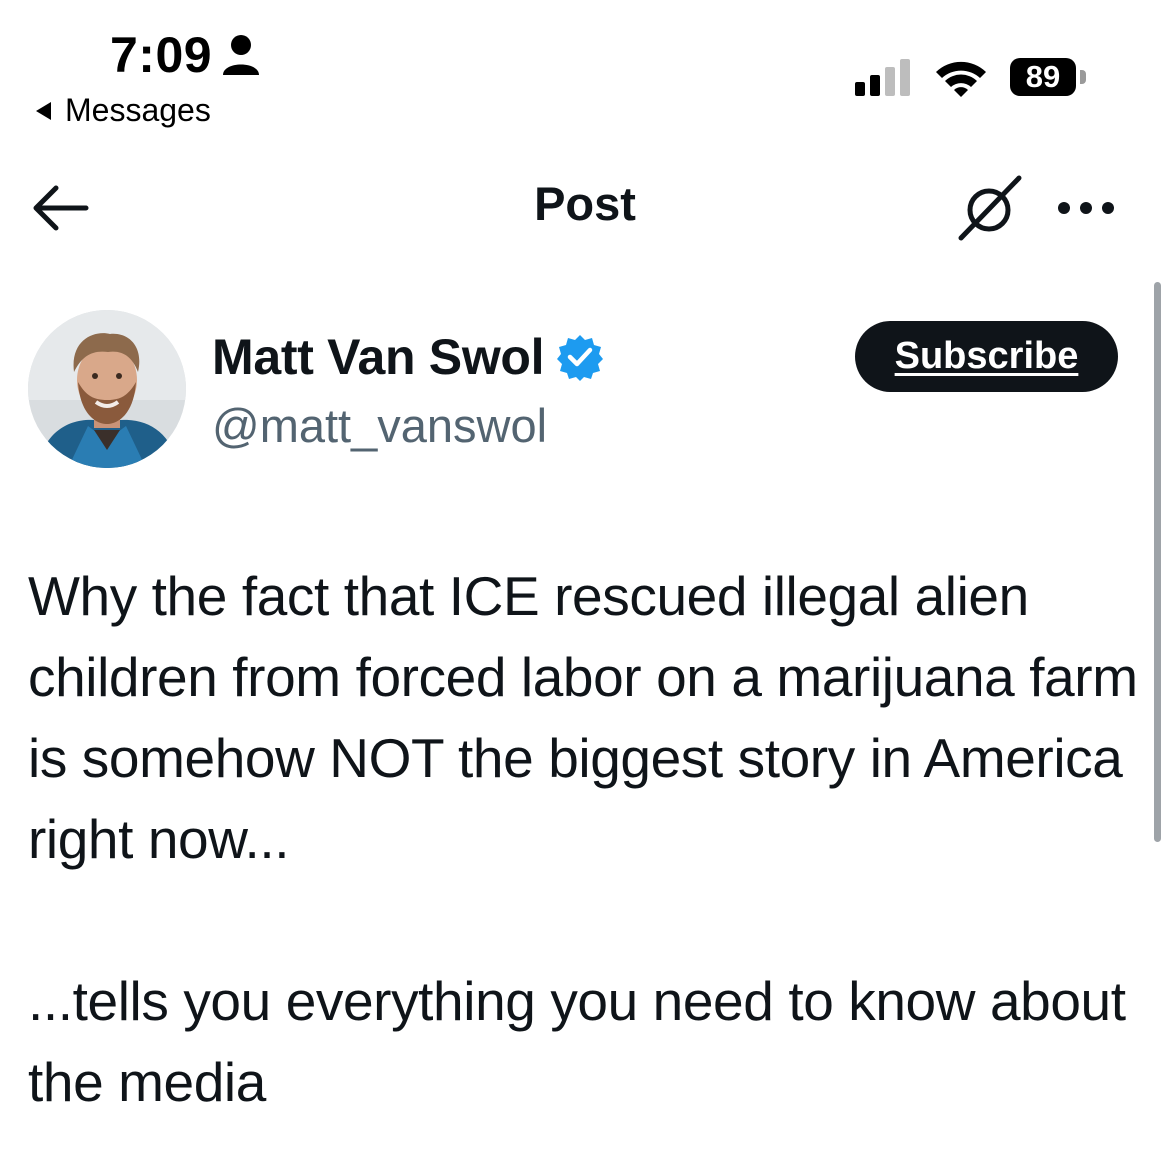 Image resolution: width=1170 pixels, height=1175 pixels. I want to click on battery-indicator: 89, so click(1043, 77).